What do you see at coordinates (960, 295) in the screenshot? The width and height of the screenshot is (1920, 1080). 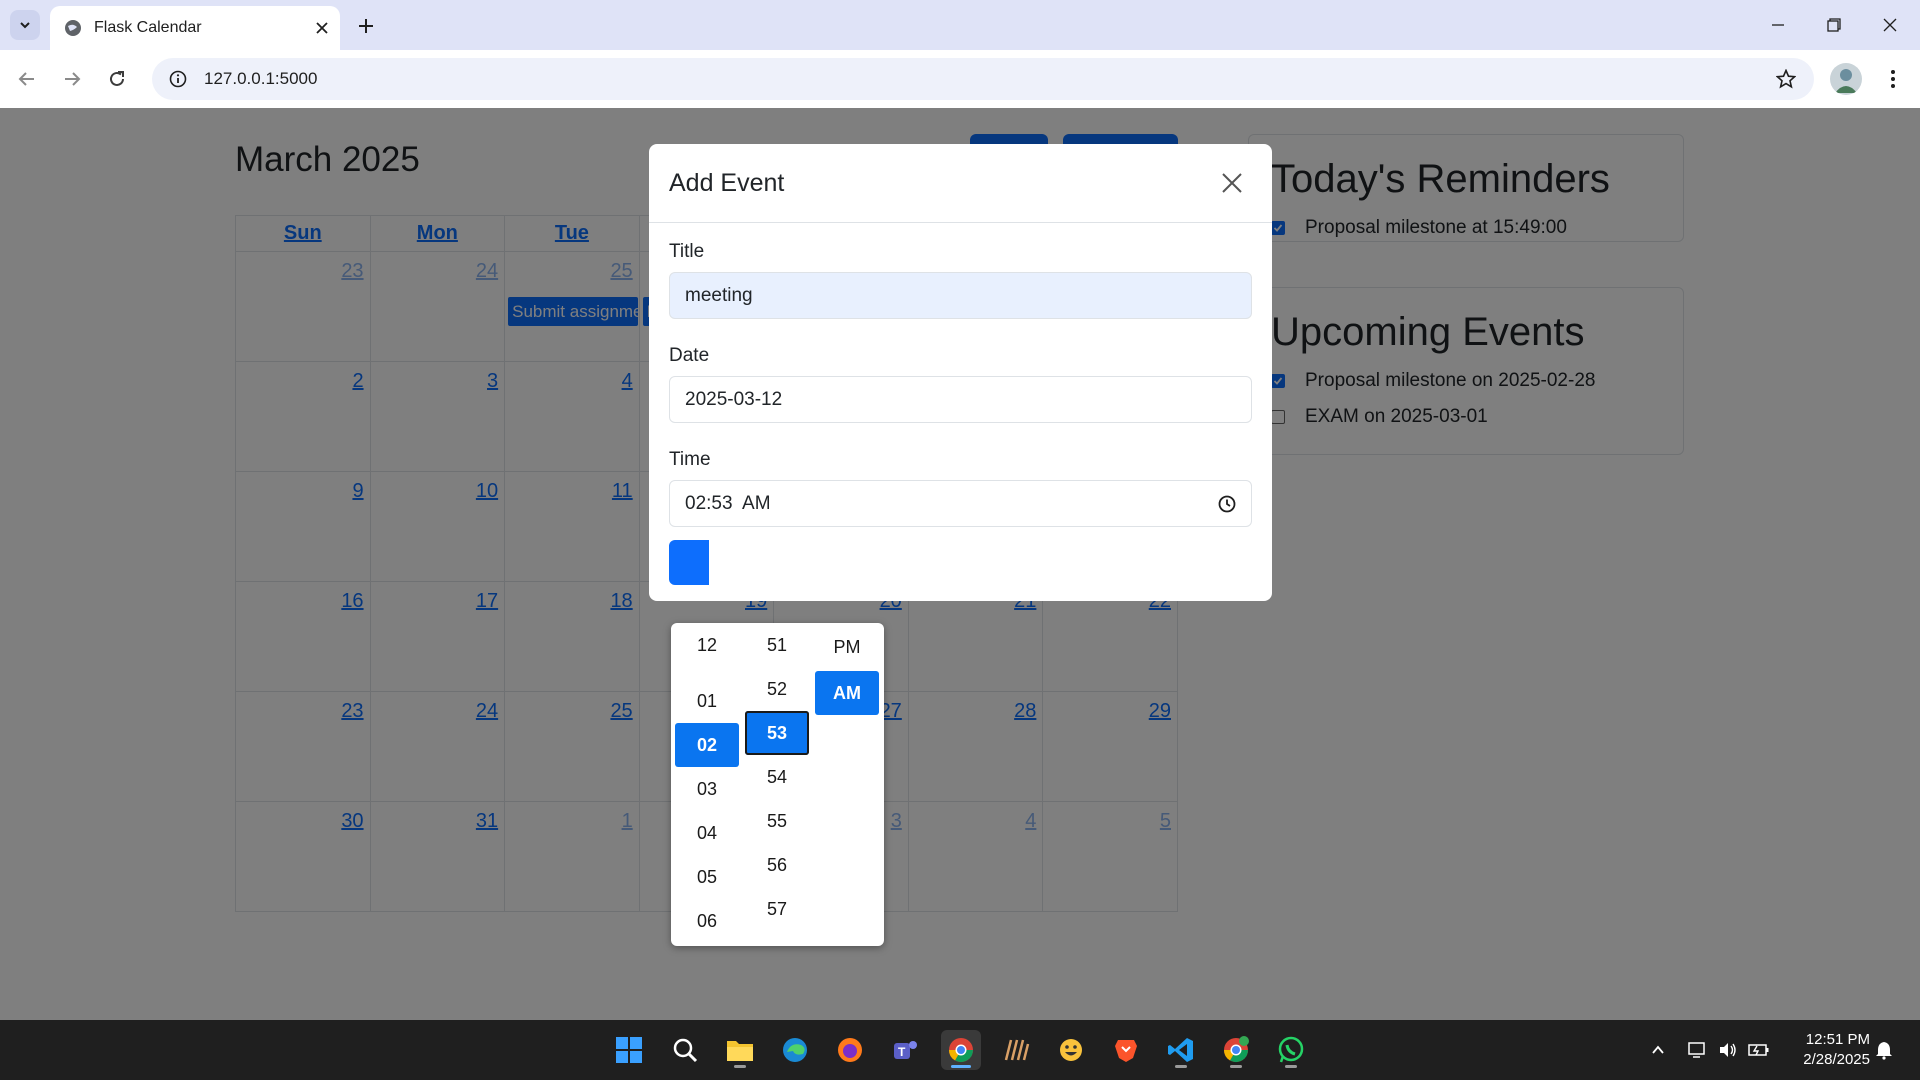 I see `title-input: meeting` at bounding box center [960, 295].